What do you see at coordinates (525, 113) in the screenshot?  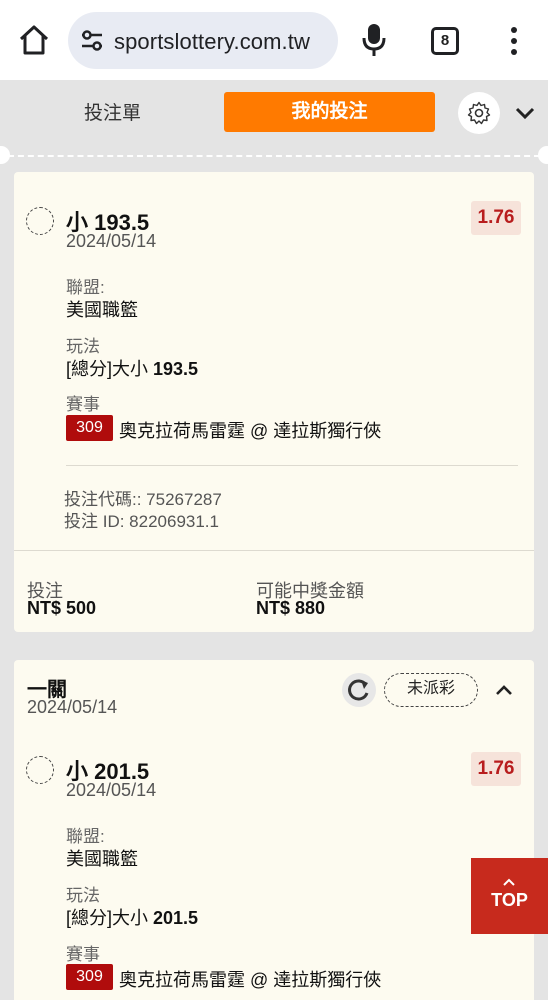 I see `chevron-down-icon` at bounding box center [525, 113].